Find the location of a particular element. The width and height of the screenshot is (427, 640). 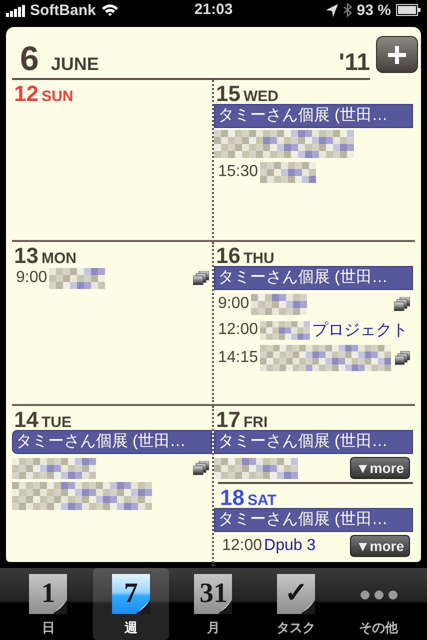

bluetooth-icon is located at coordinates (347, 10).